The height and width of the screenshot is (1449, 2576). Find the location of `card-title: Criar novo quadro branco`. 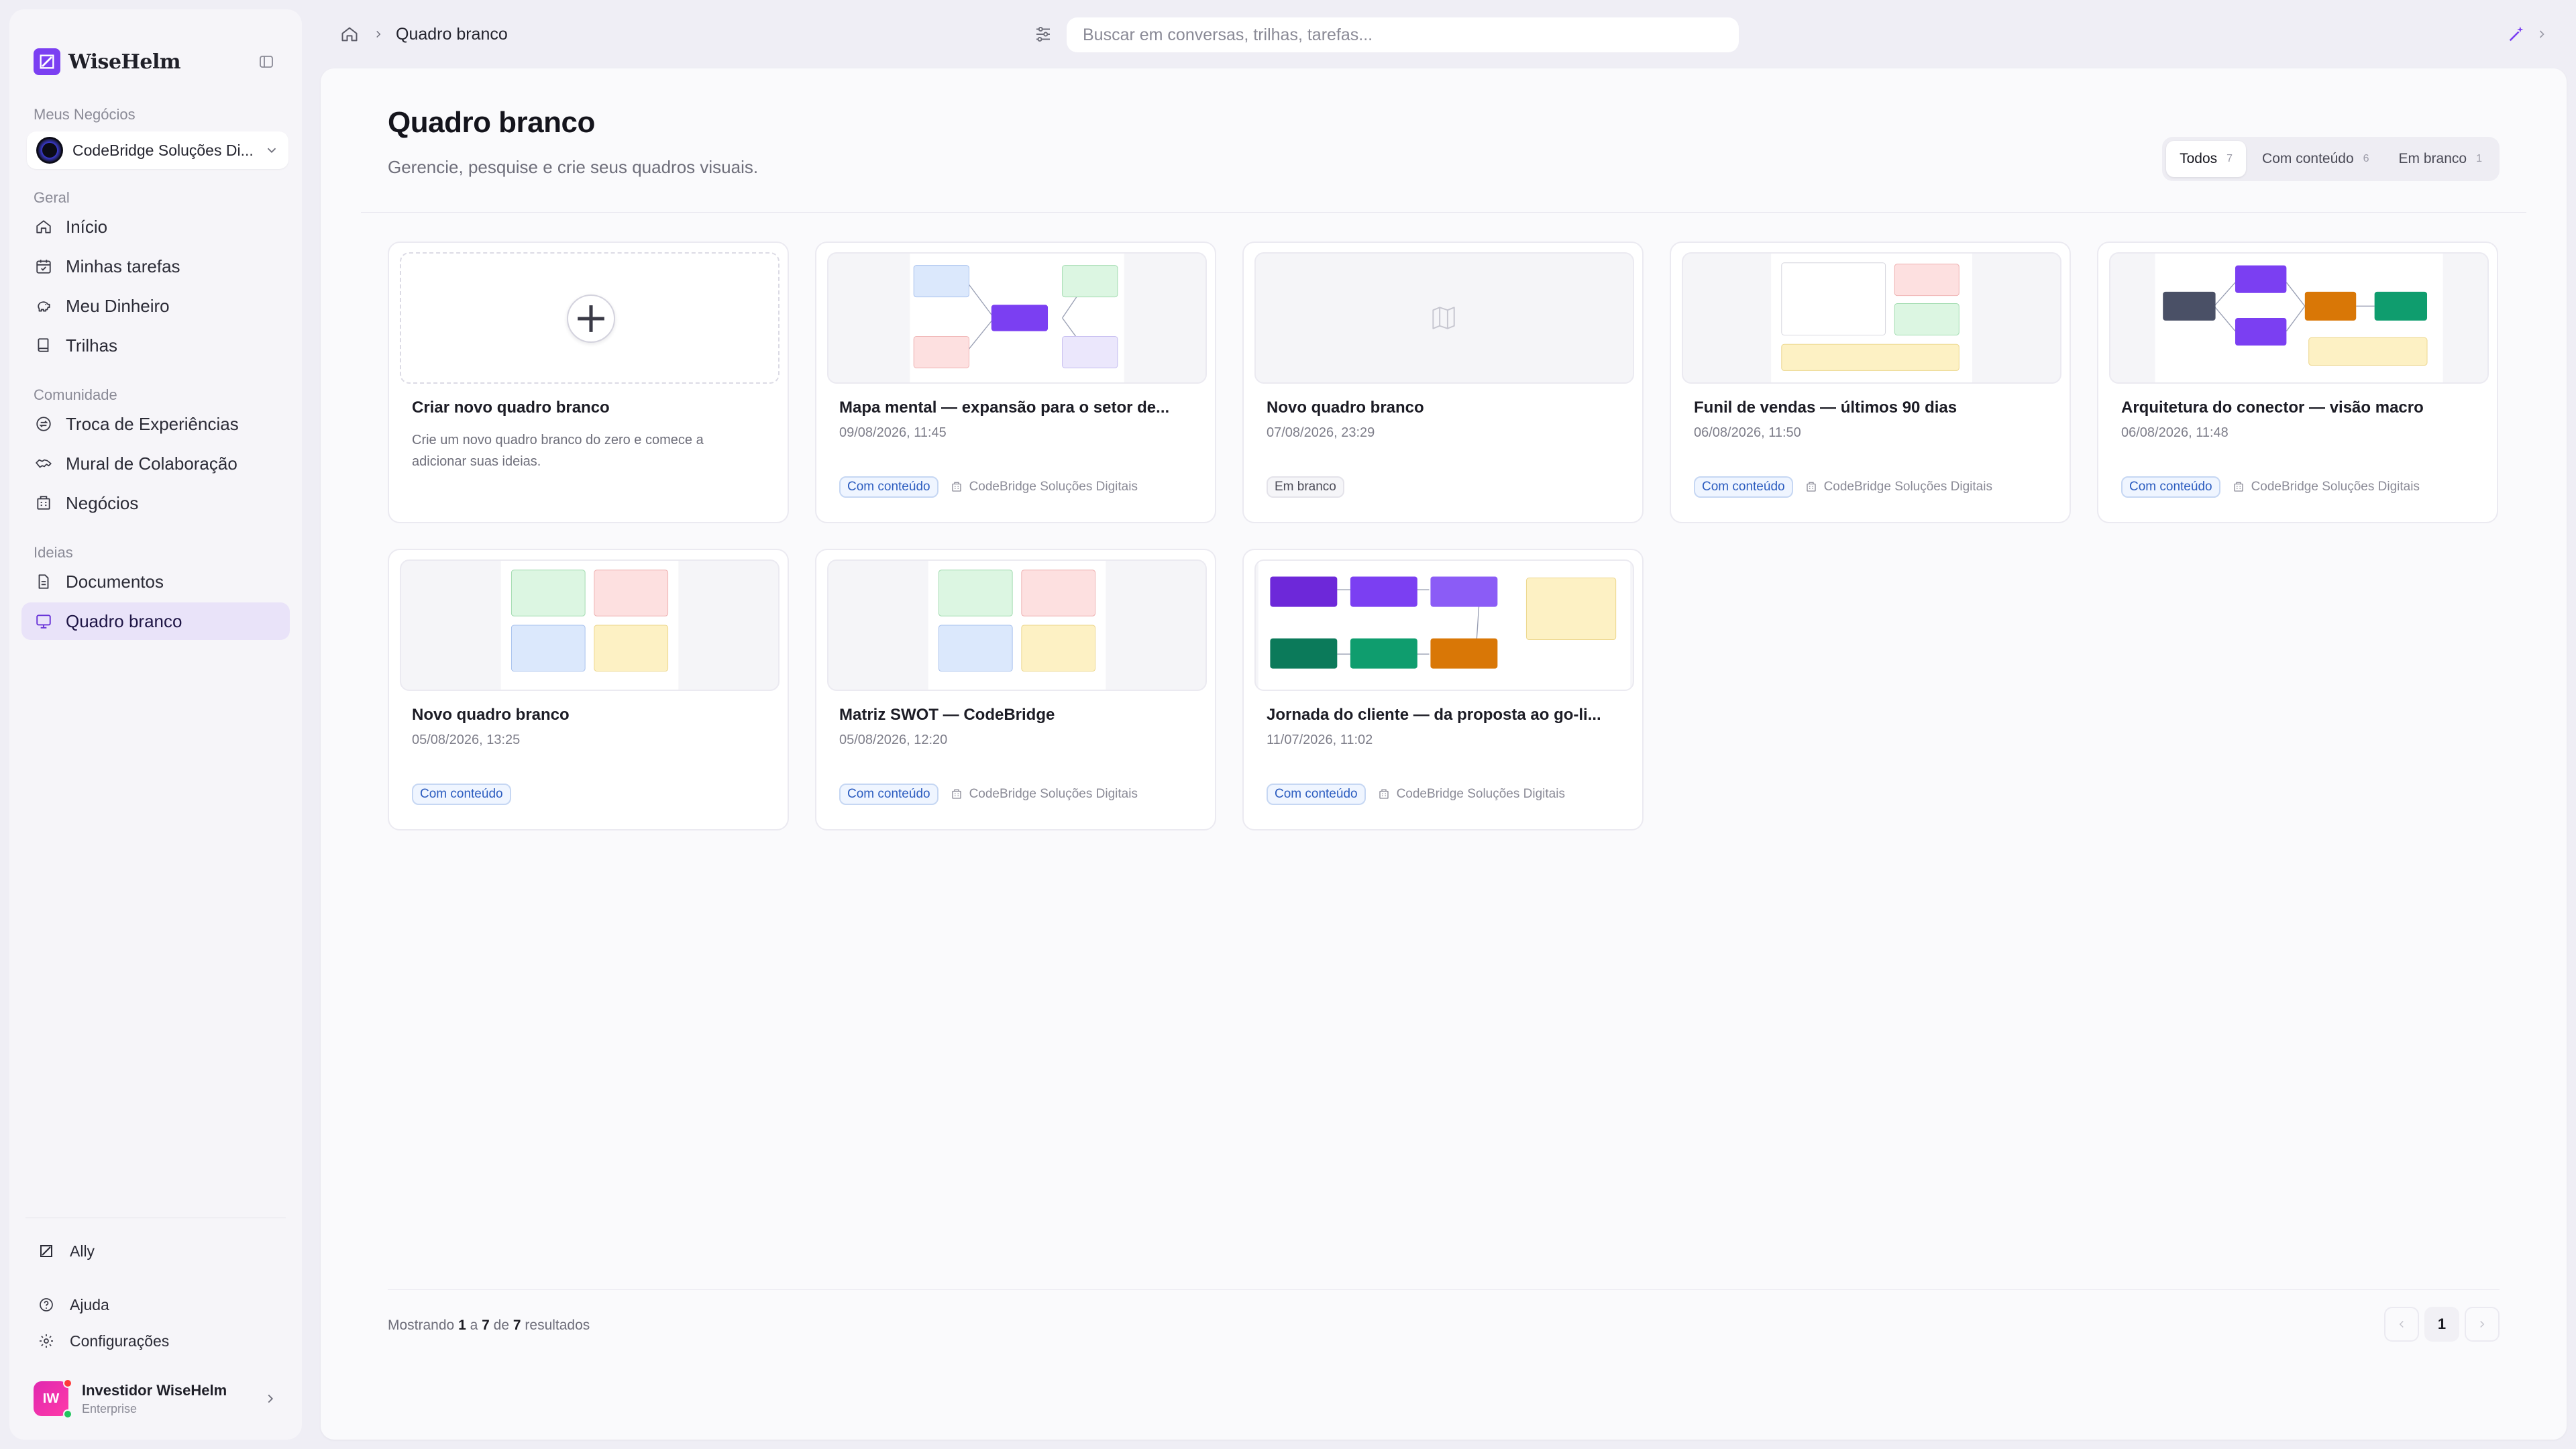

card-title: Criar novo quadro branco is located at coordinates (511, 407).